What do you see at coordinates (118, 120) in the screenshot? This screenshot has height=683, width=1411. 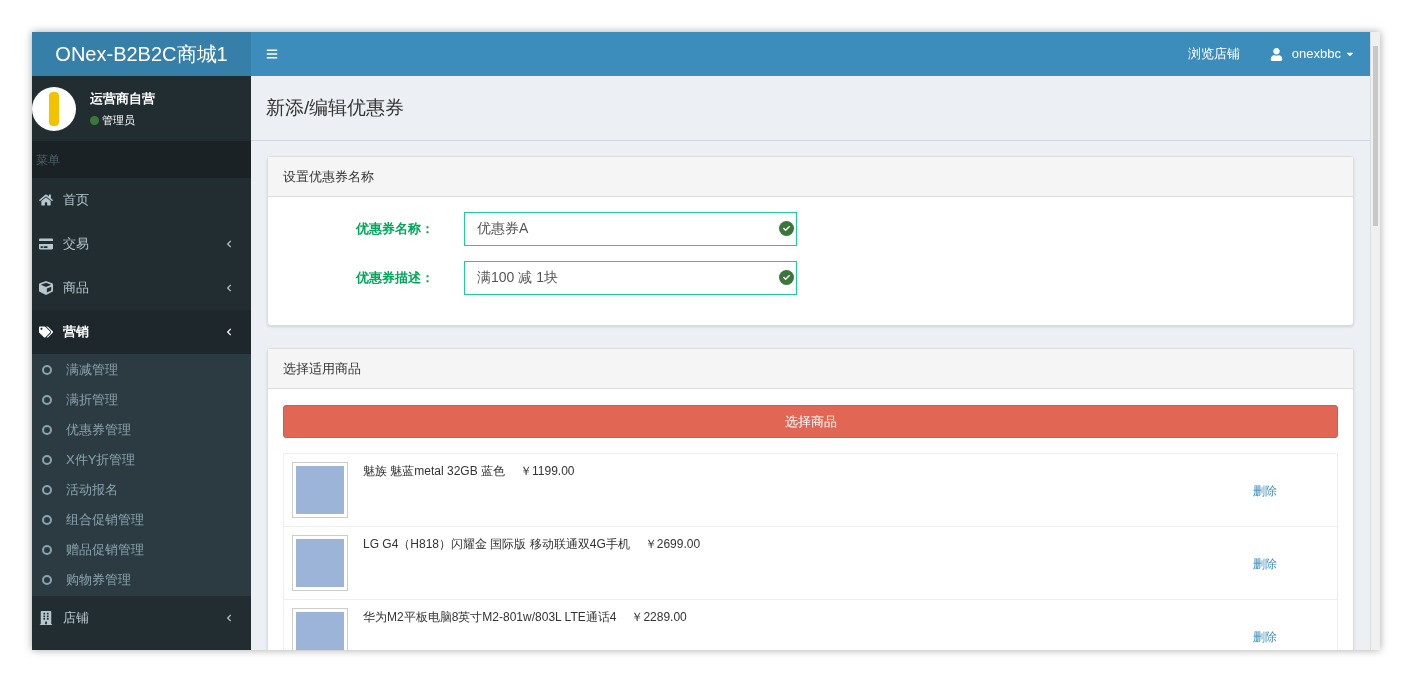 I see `user-role: 管理员` at bounding box center [118, 120].